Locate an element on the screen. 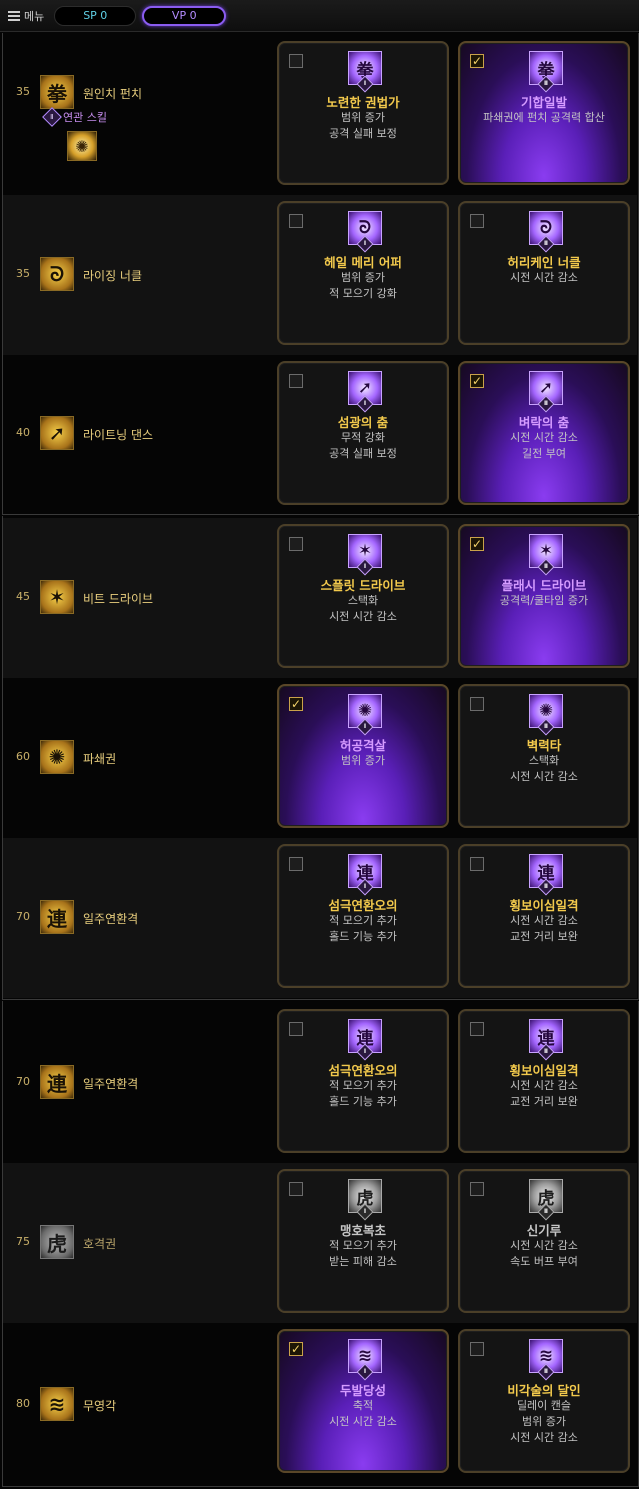 The width and height of the screenshot is (639, 1489). tripod-card: ✶ Ⅰ 스플릿 드라이브 스택화 시전 시간 감소 is located at coordinates (363, 596).